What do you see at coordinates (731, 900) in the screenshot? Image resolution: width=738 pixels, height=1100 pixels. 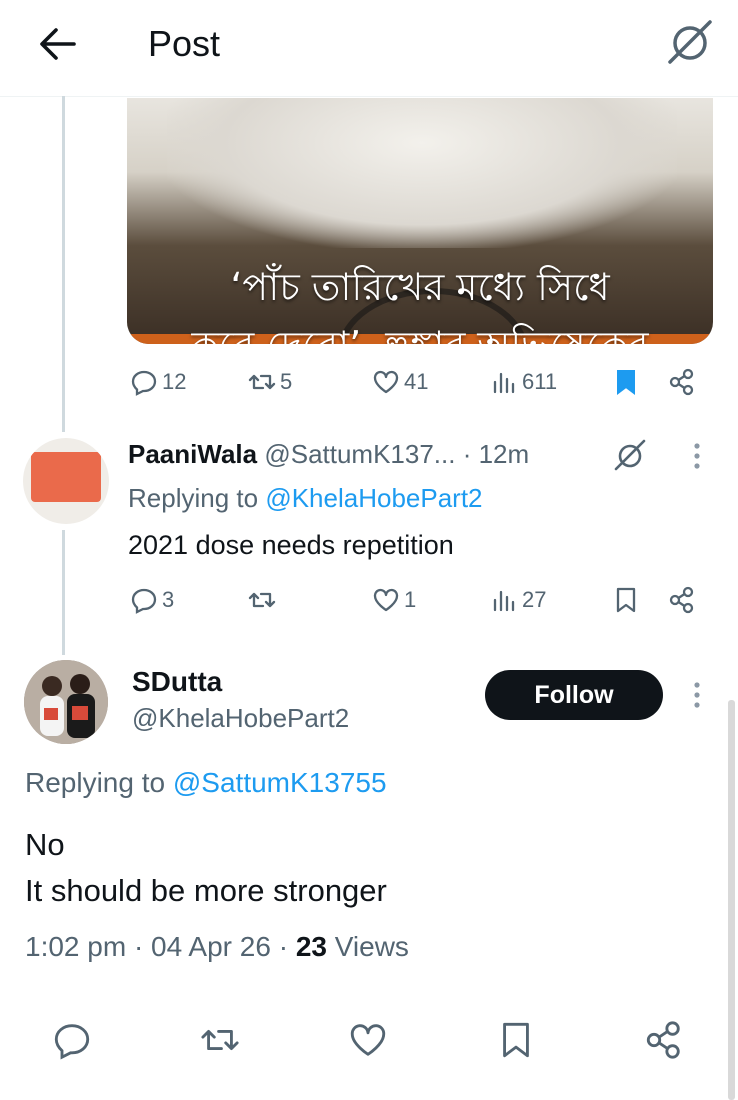 I see `scrollbar` at bounding box center [731, 900].